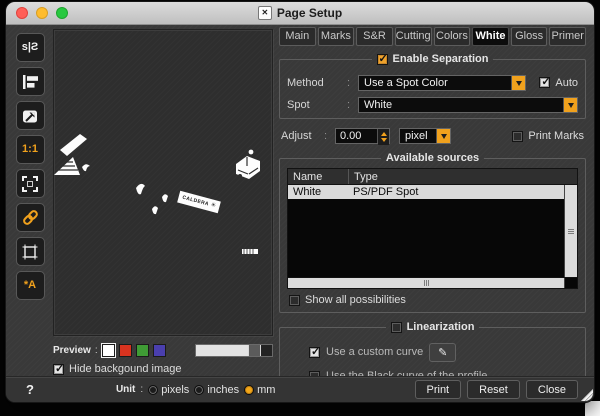 The height and width of the screenshot is (416, 600). Describe the element at coordinates (30, 183) in the screenshot. I see `fit-to-frame-tool-button` at that location.